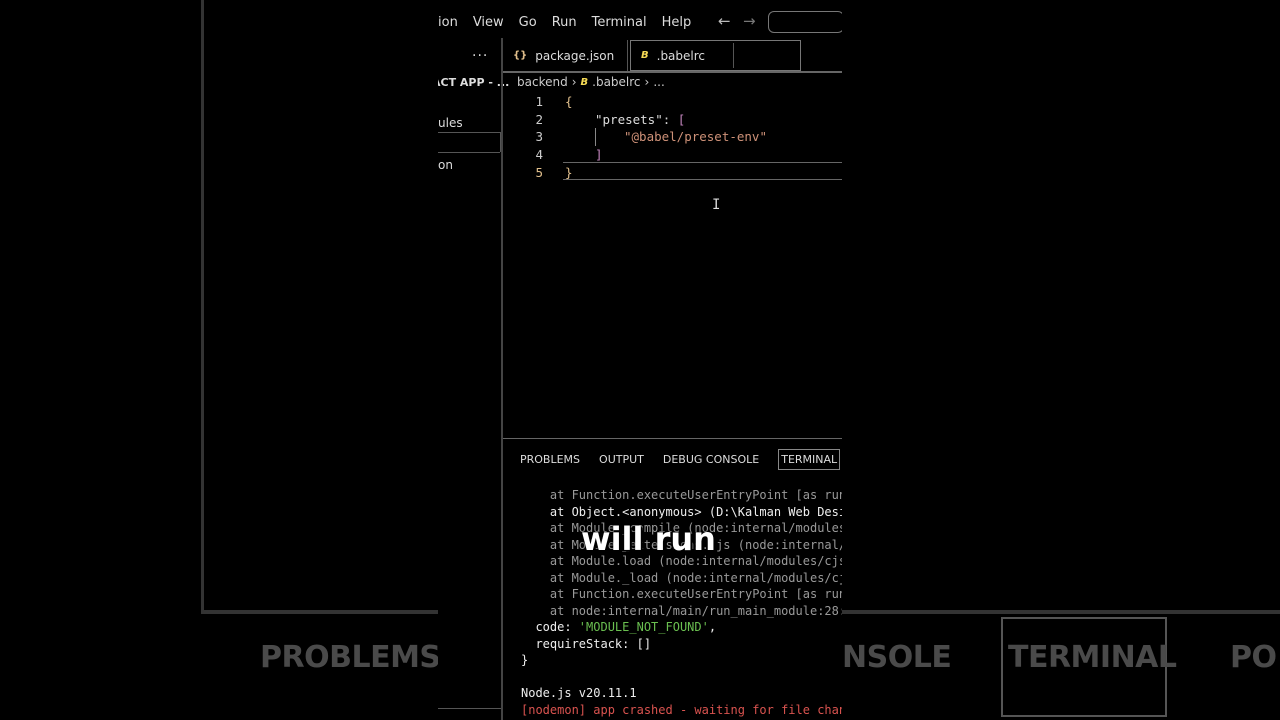 This screenshot has width=1280, height=720. What do you see at coordinates (595, 137) in the screenshot?
I see `indent-guide` at bounding box center [595, 137].